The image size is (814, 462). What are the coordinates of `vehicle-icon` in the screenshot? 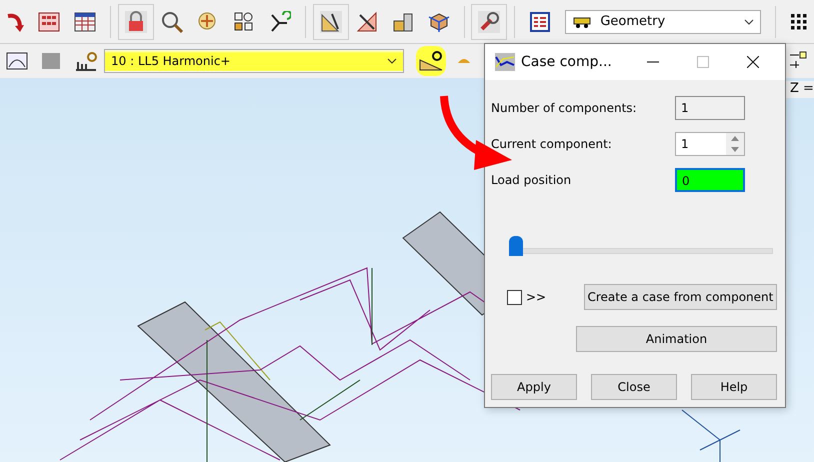 It's located at (582, 22).